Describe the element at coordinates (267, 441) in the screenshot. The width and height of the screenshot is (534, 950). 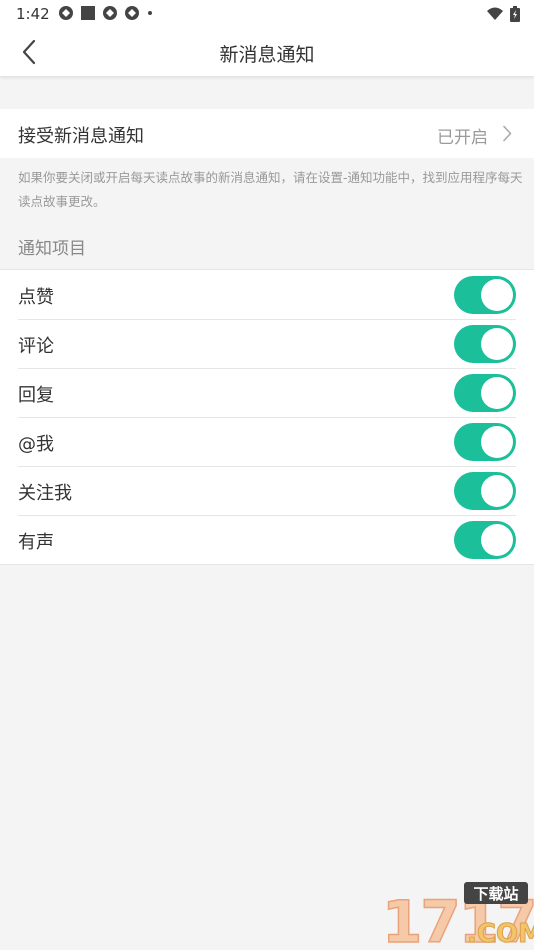
I see `notification-item-mention: @我` at that location.